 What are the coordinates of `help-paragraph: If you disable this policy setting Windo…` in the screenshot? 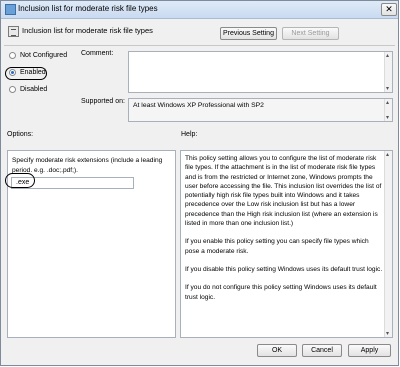 It's located at (284, 269).